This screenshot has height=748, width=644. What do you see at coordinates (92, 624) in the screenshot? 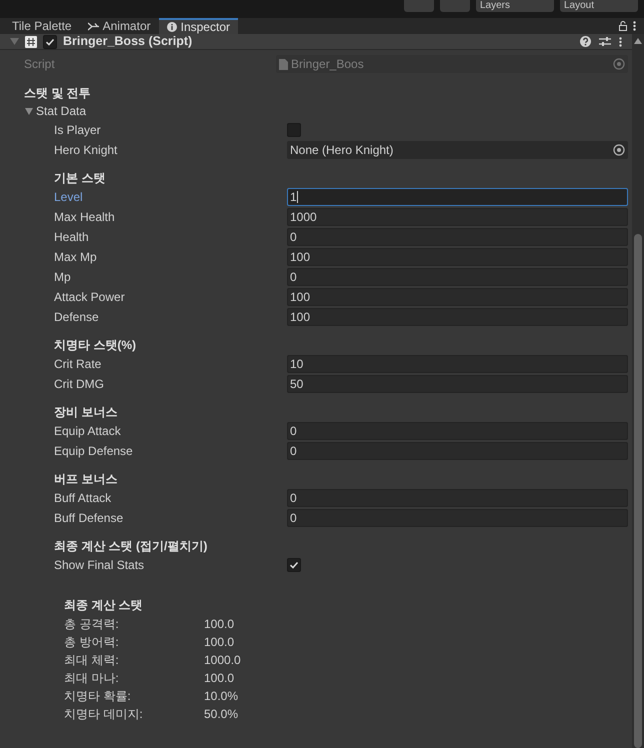
I see `stat-label: 총 공격력:` at bounding box center [92, 624].